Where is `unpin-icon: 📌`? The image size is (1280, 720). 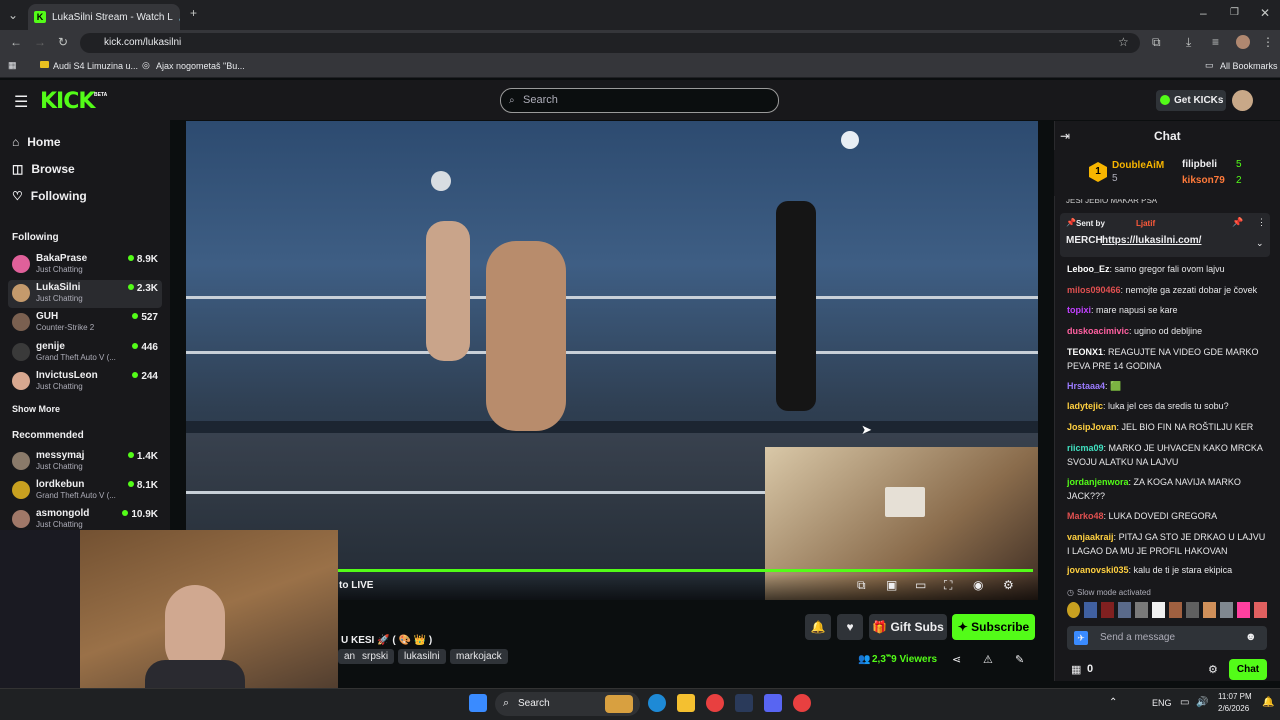 unpin-icon: 📌 is located at coordinates (1237, 222).